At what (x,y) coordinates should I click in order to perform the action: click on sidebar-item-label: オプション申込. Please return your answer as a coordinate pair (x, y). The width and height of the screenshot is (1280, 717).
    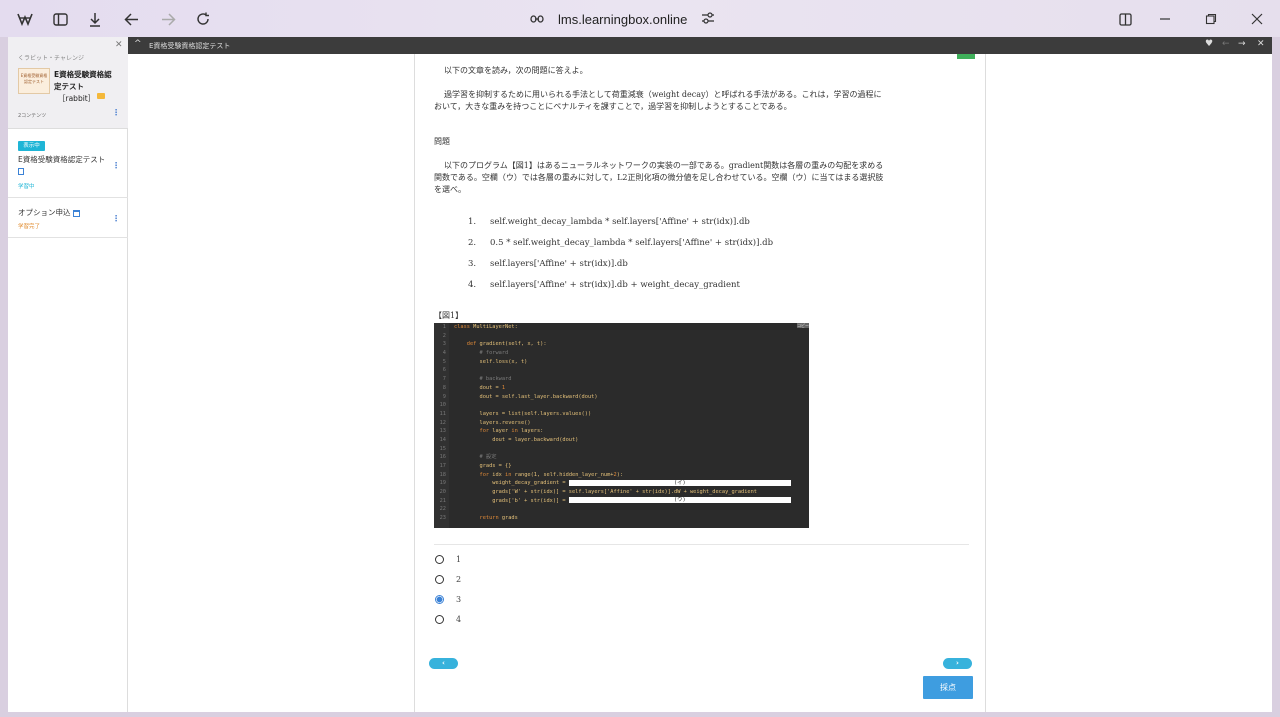
    Looking at the image, I should click on (63, 212).